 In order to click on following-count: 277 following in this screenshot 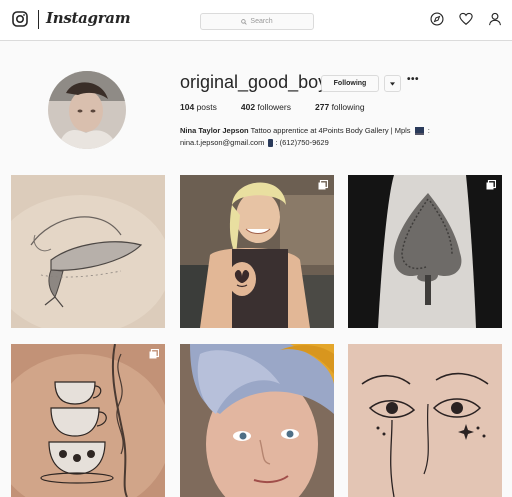, I will do `click(340, 107)`.